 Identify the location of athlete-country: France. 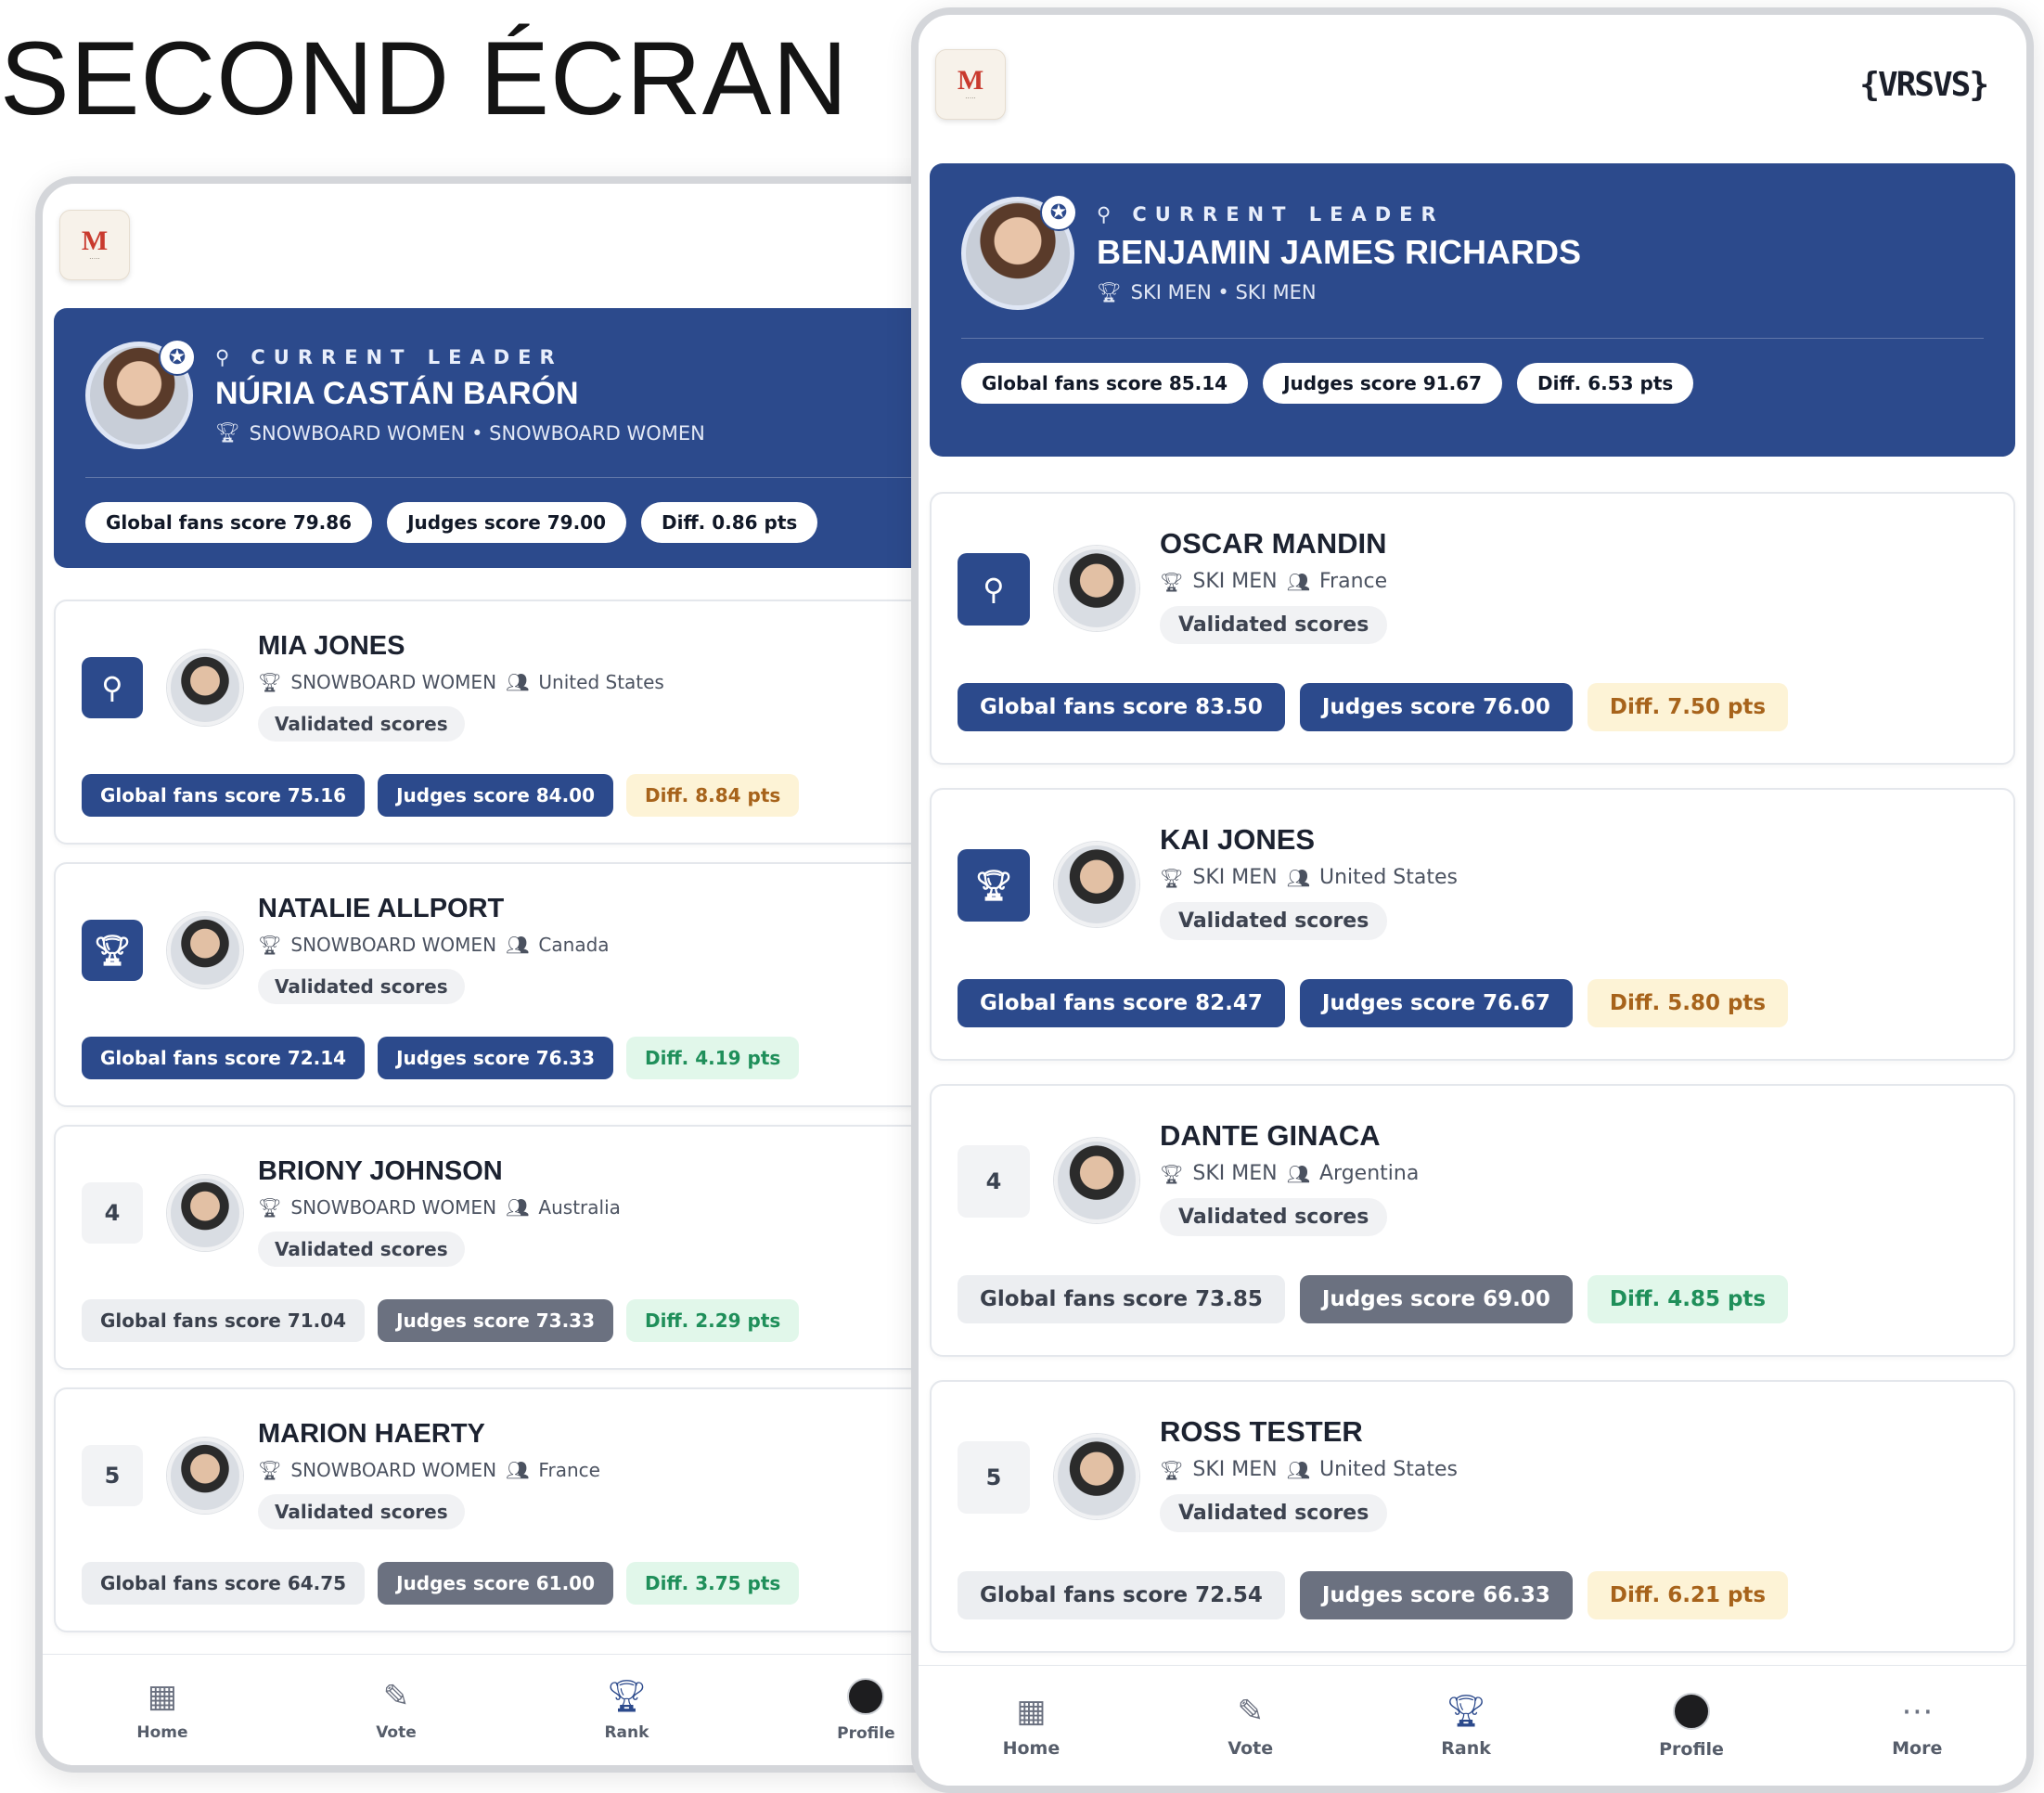
(569, 1470).